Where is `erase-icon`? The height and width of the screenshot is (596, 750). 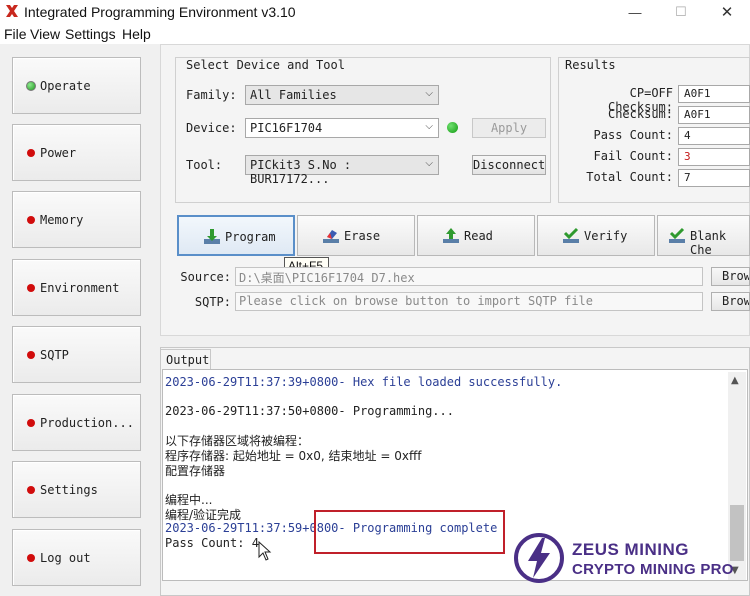 erase-icon is located at coordinates (331, 236).